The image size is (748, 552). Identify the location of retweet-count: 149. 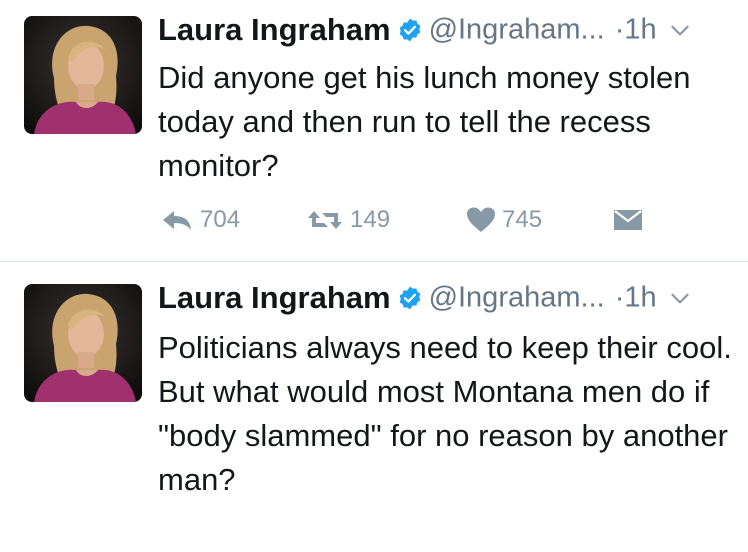
(370, 219).